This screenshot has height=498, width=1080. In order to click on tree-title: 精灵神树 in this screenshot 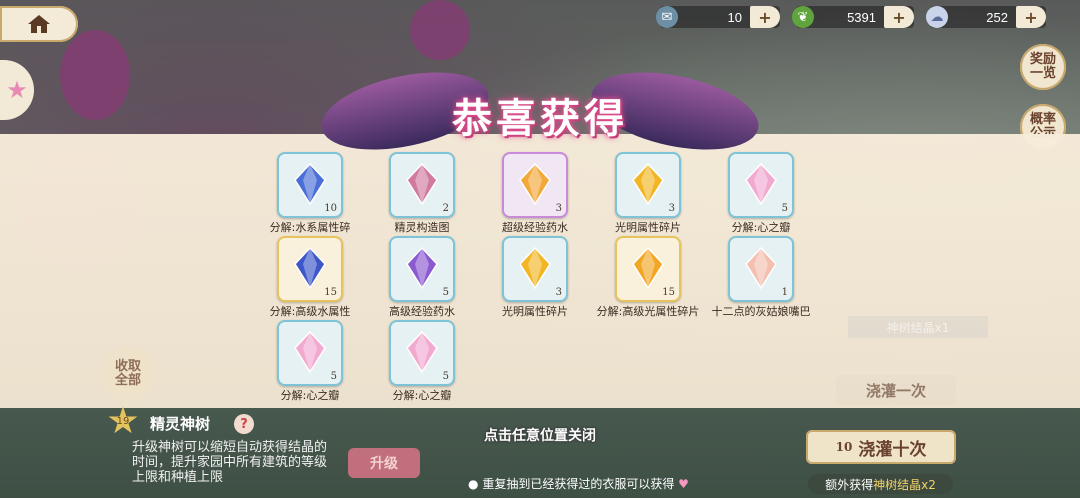, I will do `click(180, 424)`.